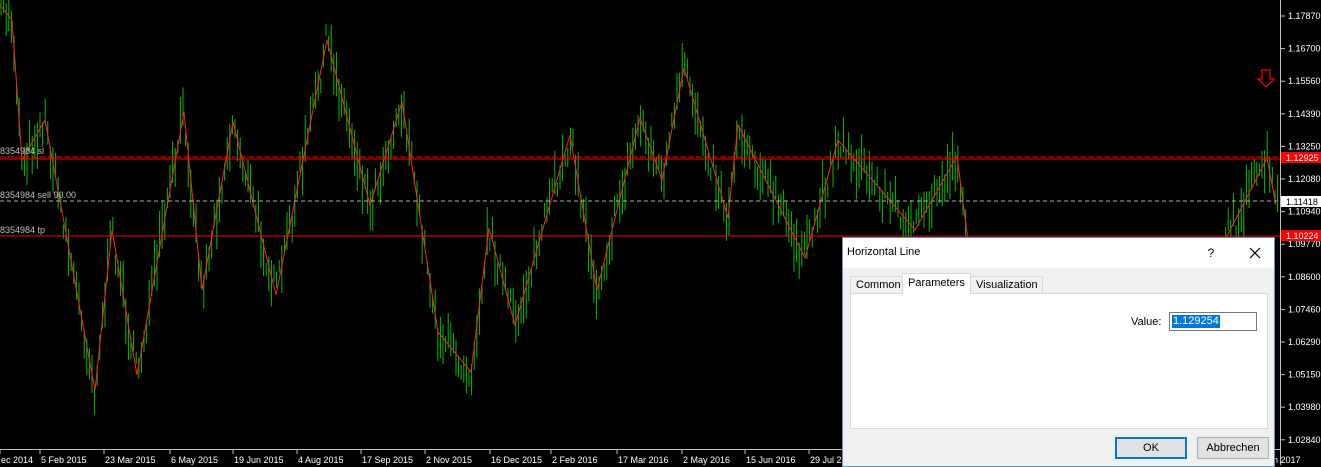 The height and width of the screenshot is (467, 1321). Describe the element at coordinates (1304, 16) in the screenshot. I see `price-axis-label: 1.17870` at that location.